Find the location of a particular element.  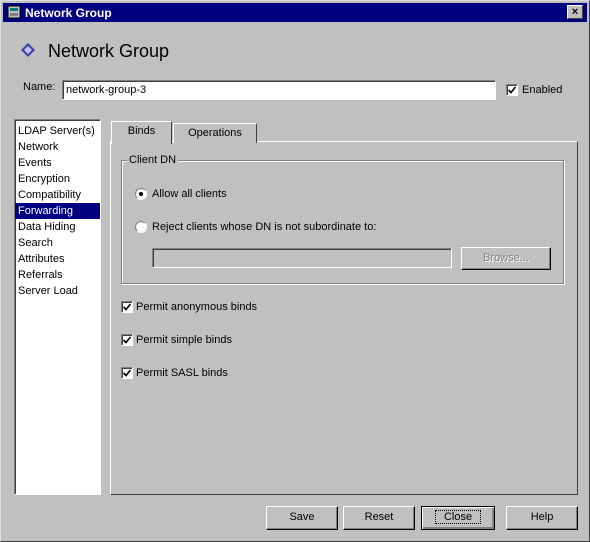

sidebar-item-forwarding: Forwarding is located at coordinates (57, 211).